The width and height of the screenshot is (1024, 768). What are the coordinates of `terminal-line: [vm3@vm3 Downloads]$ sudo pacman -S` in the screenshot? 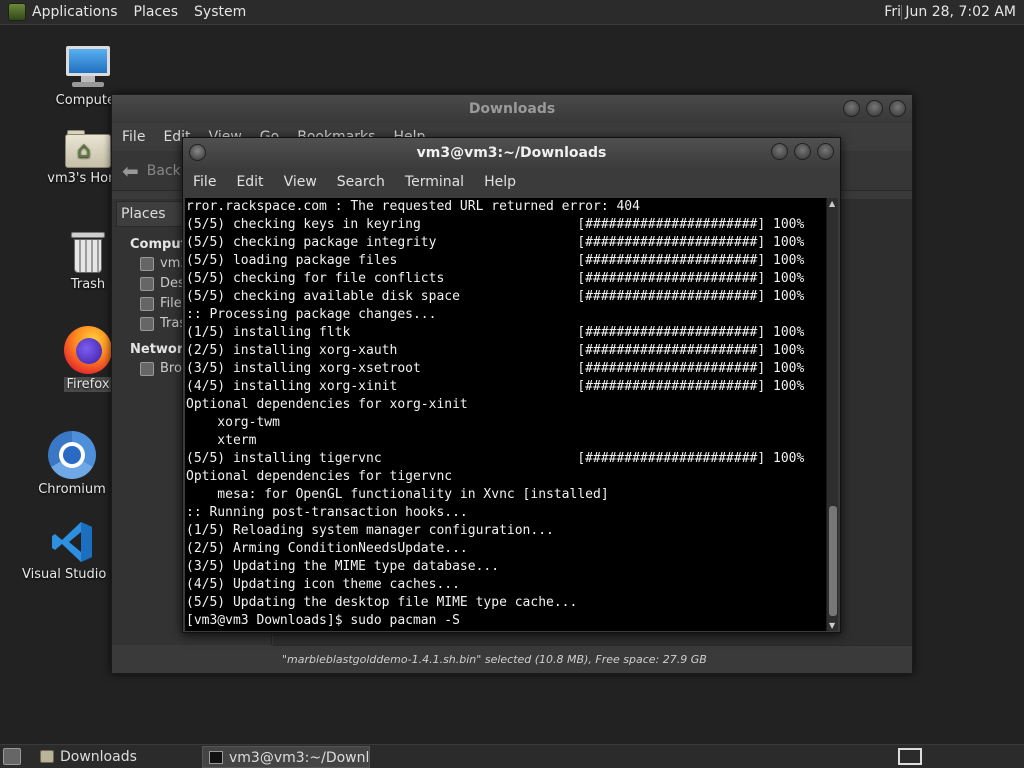 It's located at (323, 620).